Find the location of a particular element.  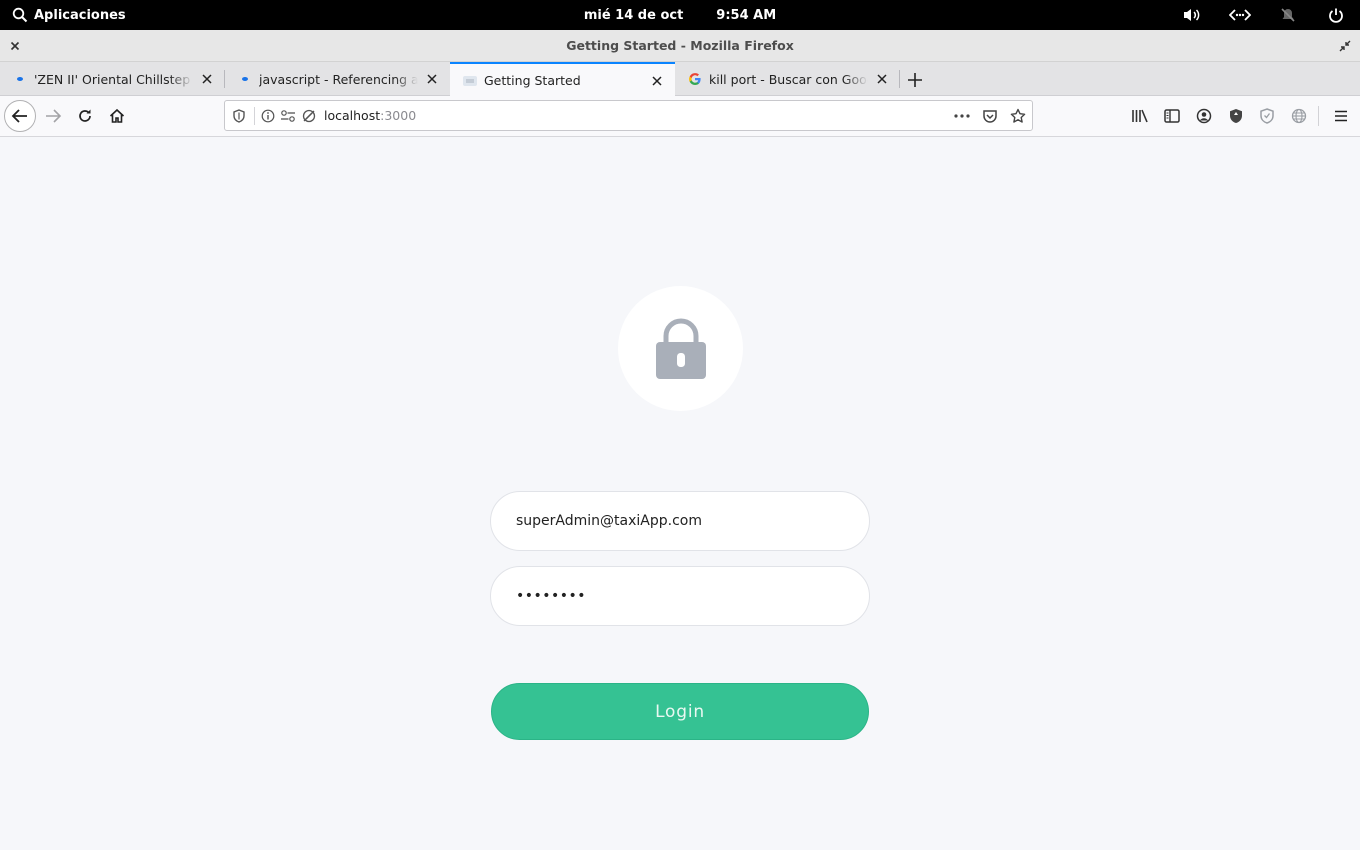

applications-label: Aplicaciones is located at coordinates (80, 15).